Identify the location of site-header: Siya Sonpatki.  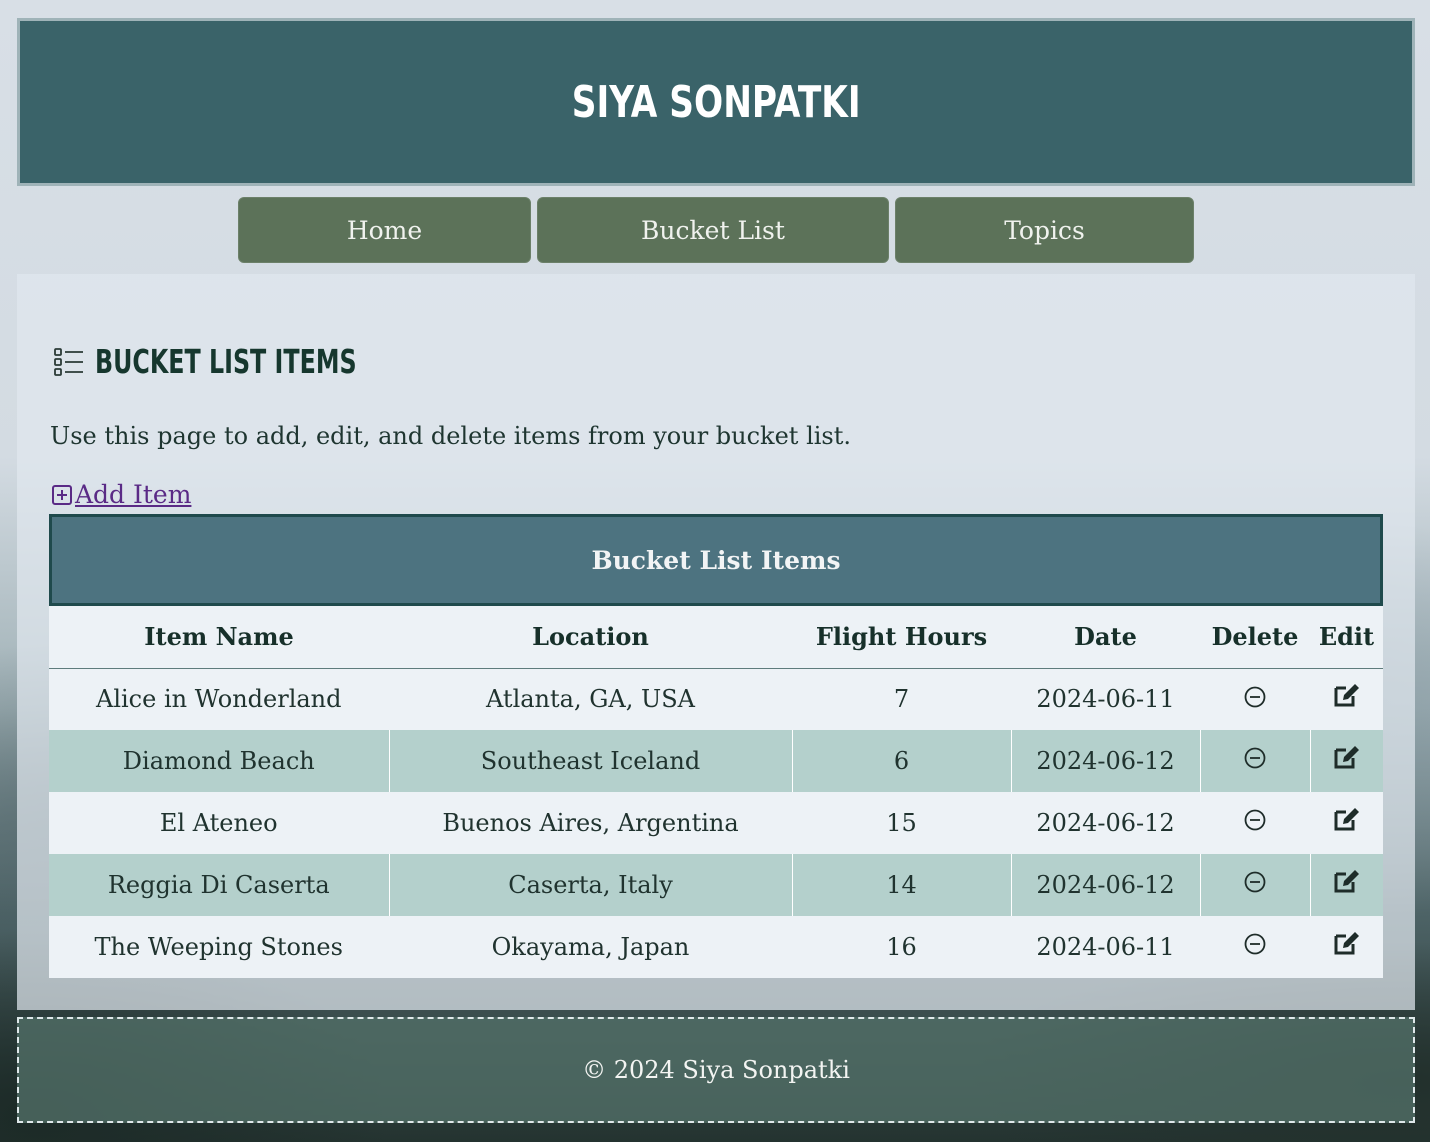
(716, 102).